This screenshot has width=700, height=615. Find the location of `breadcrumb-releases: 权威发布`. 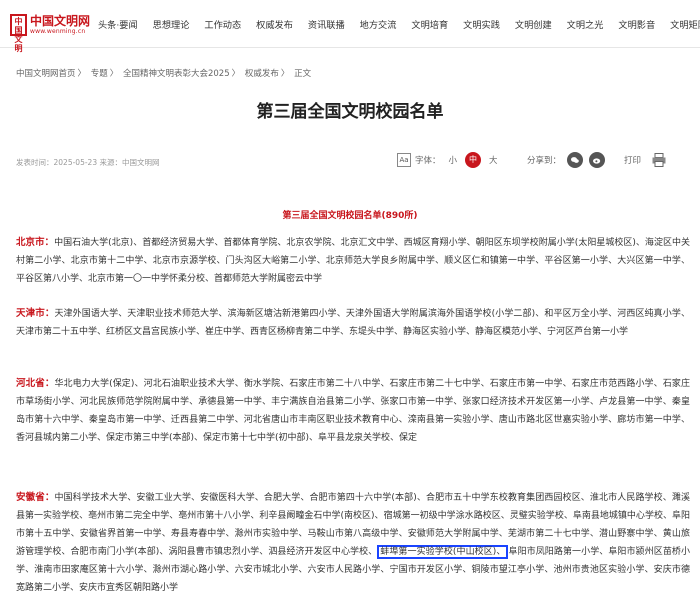

breadcrumb-releases: 权威发布 is located at coordinates (262, 74).